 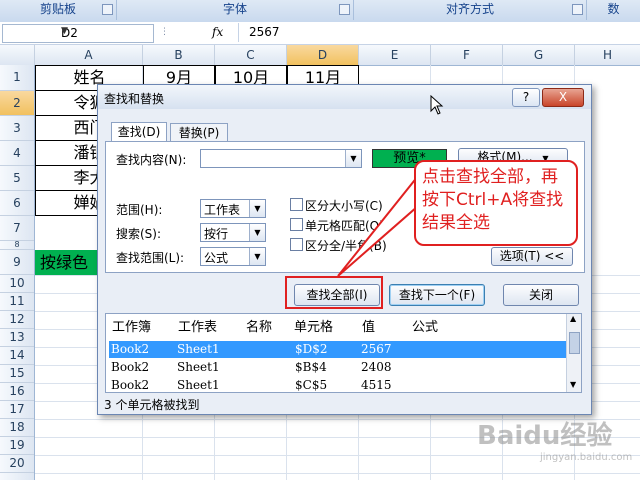 I want to click on watermark-logo: Baidu经验, so click(x=545, y=436).